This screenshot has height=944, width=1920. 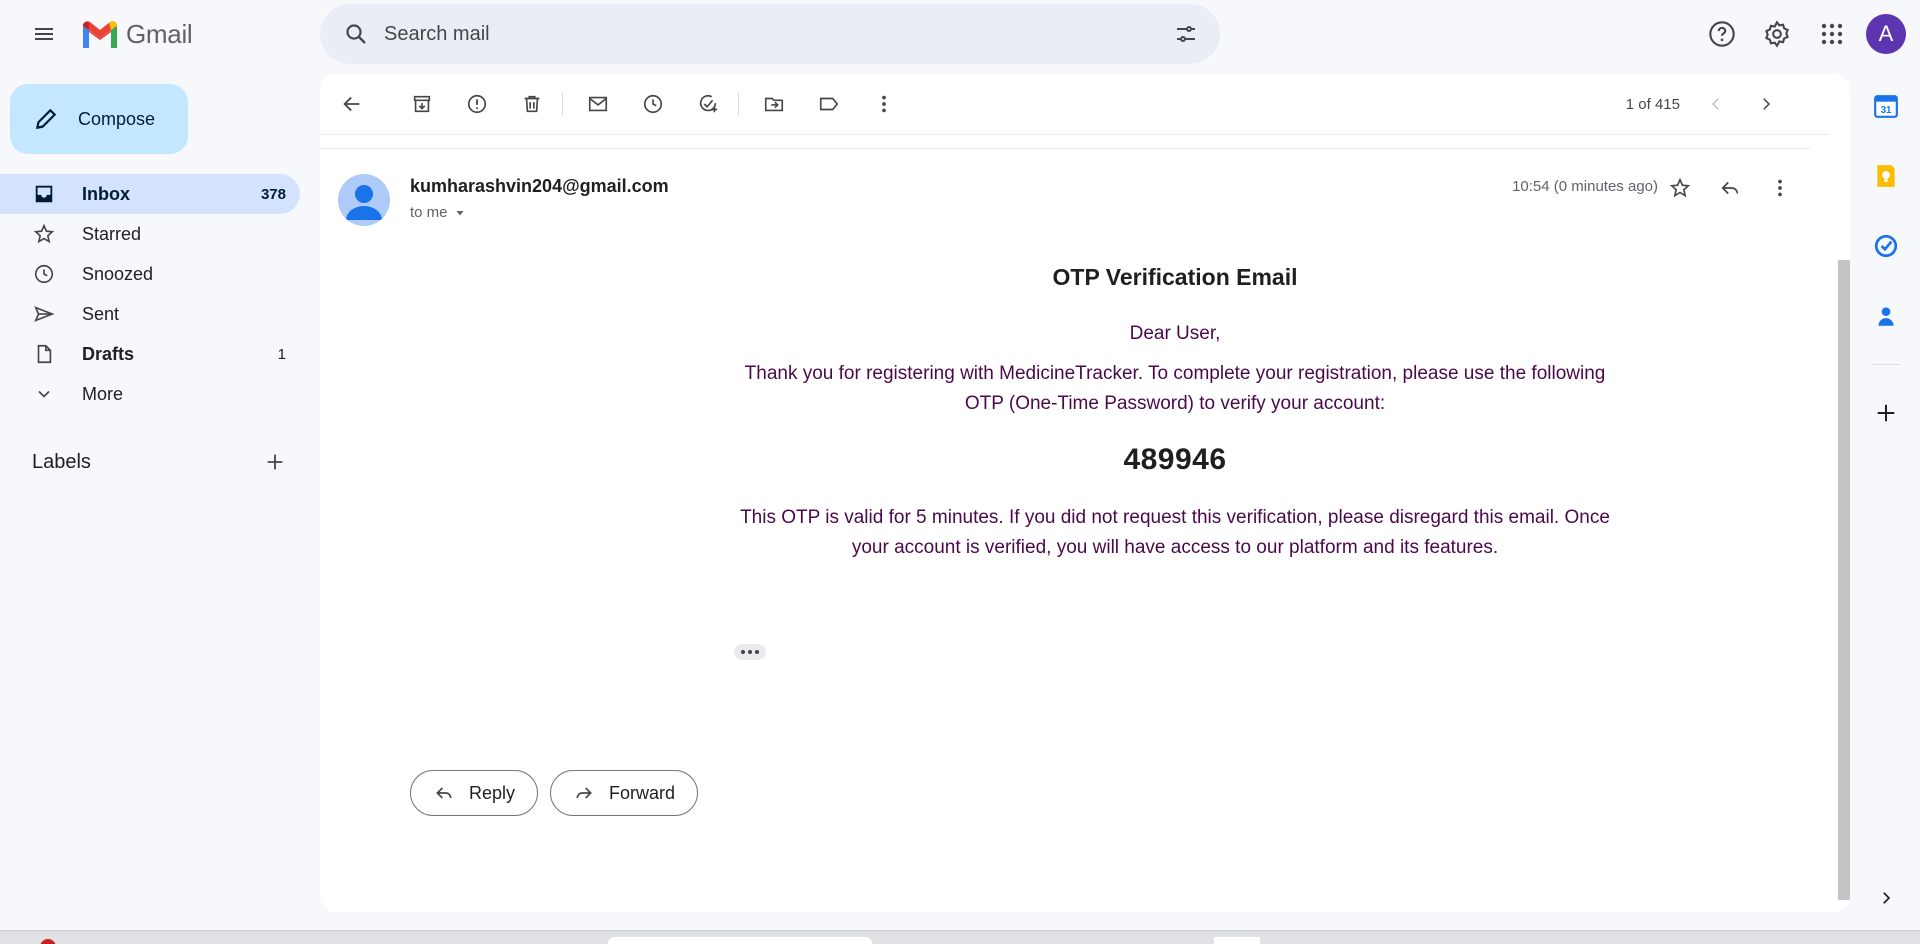 I want to click on sidebar-item-label: Snoozed, so click(x=118, y=273).